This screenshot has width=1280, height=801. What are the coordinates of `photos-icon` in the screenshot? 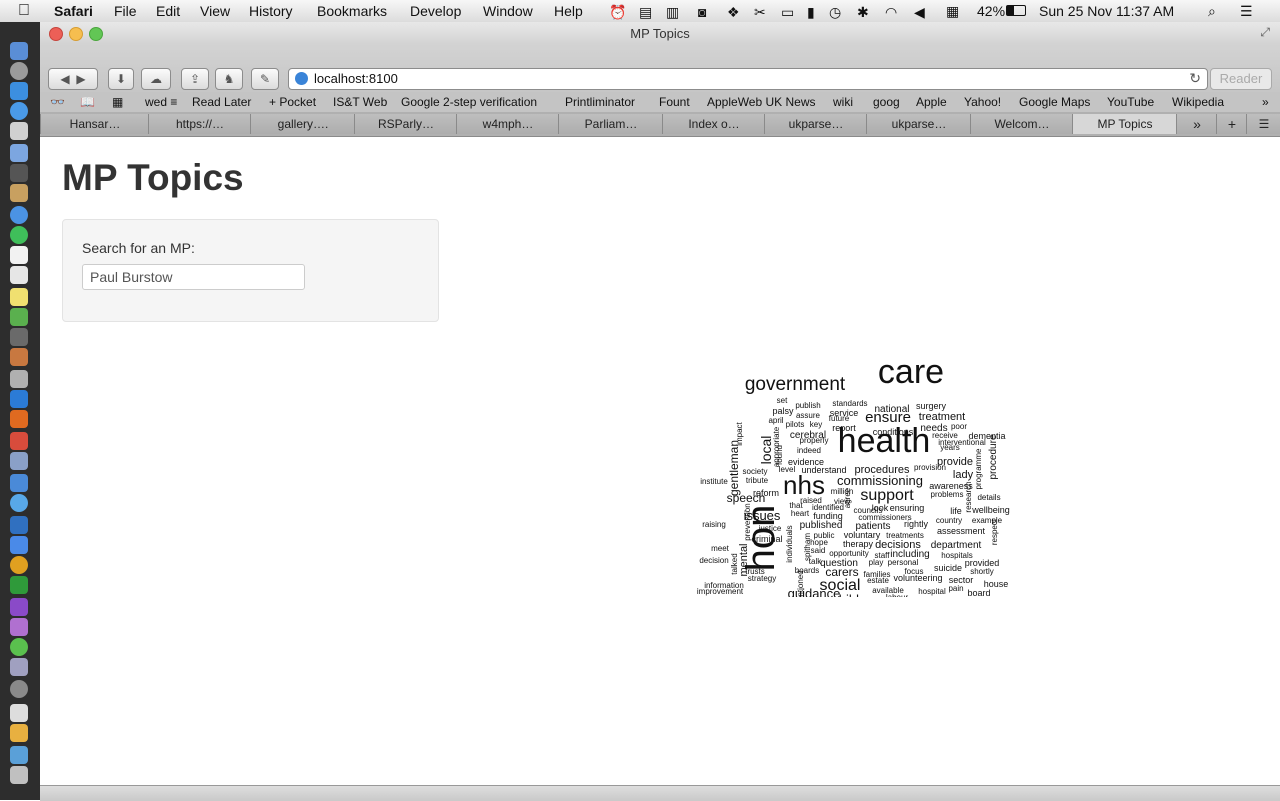 It's located at (19, 357).